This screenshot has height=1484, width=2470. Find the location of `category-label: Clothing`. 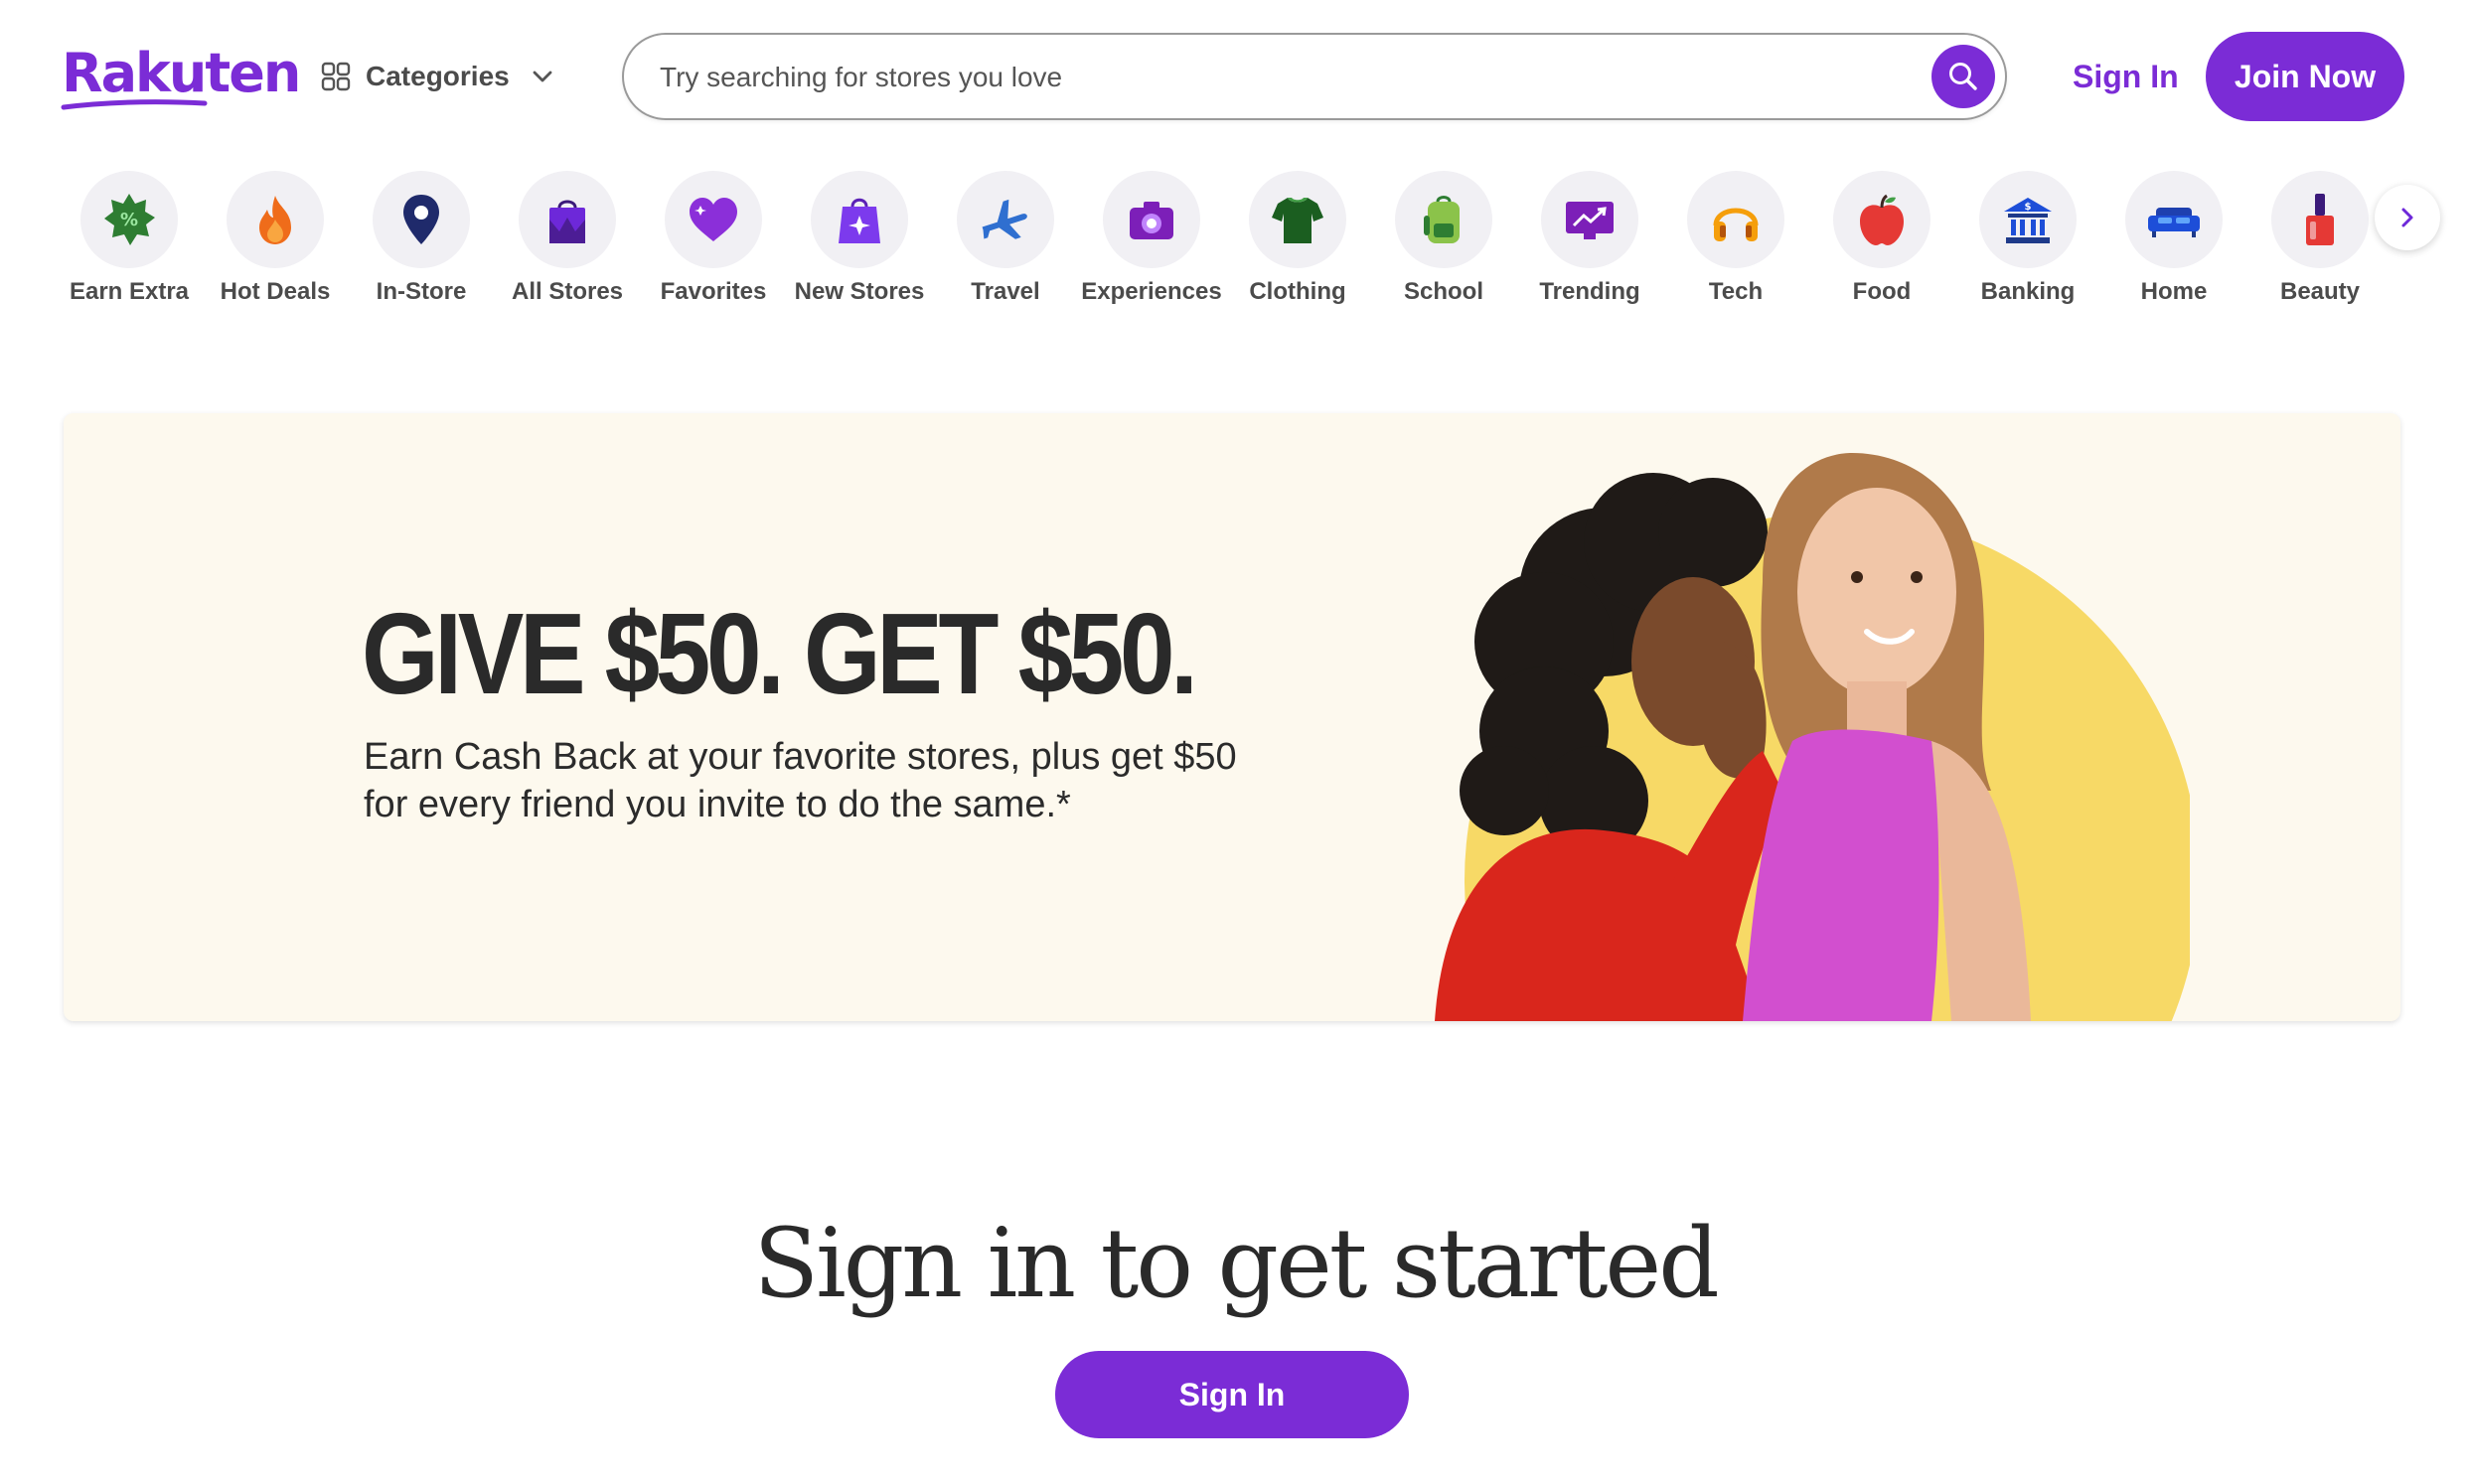

category-label: Clothing is located at coordinates (1298, 291).